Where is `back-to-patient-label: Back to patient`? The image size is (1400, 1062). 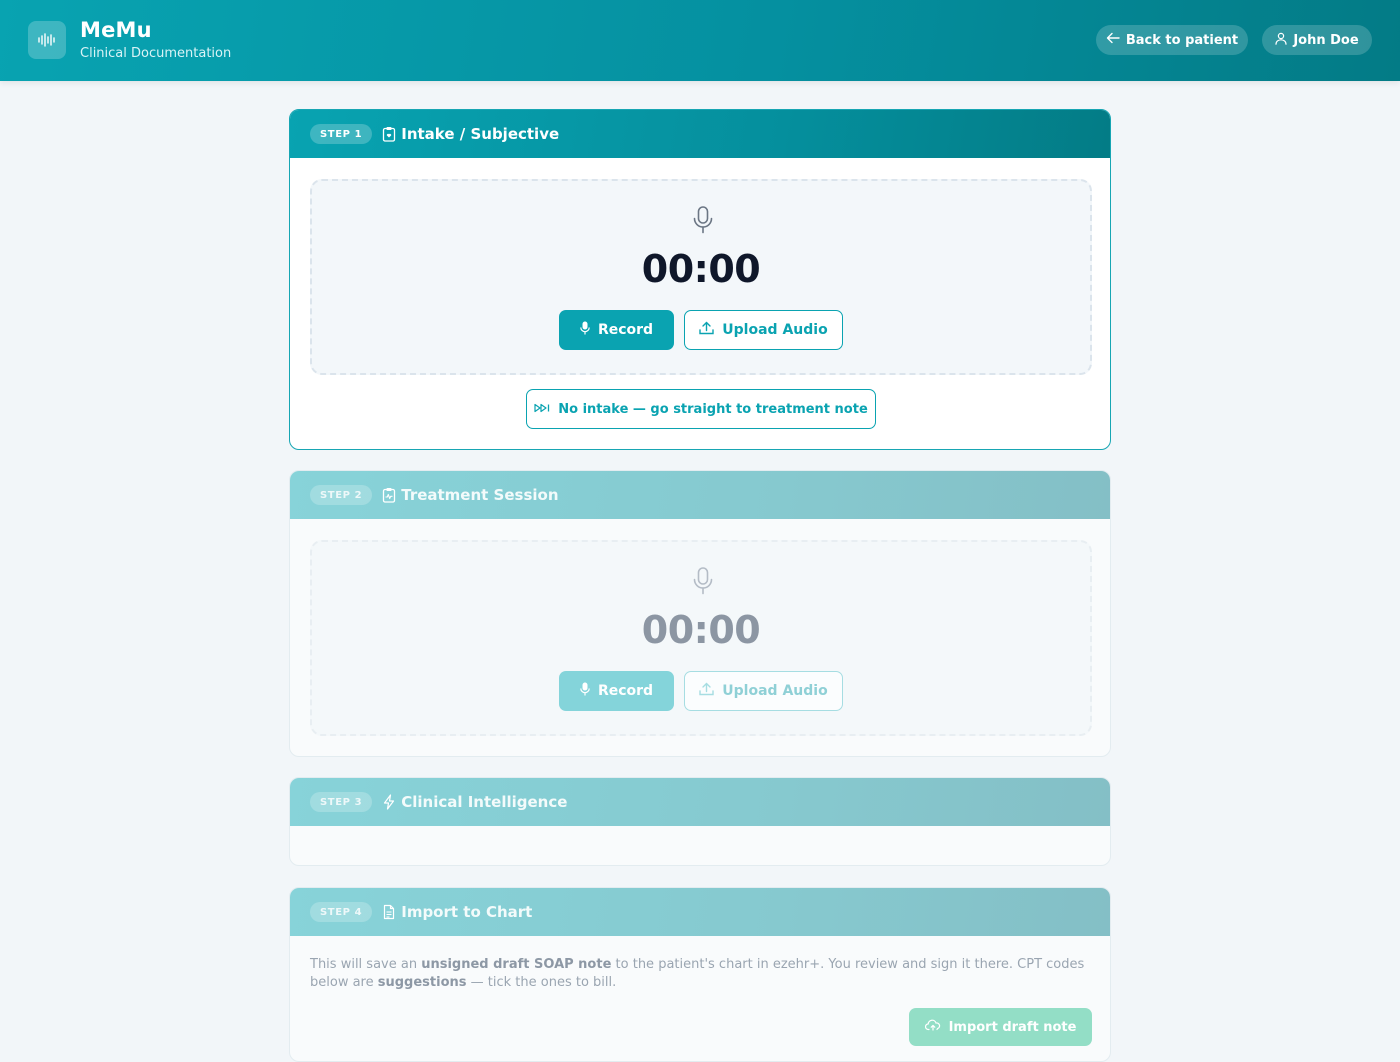
back-to-patient-label: Back to patient is located at coordinates (1182, 40).